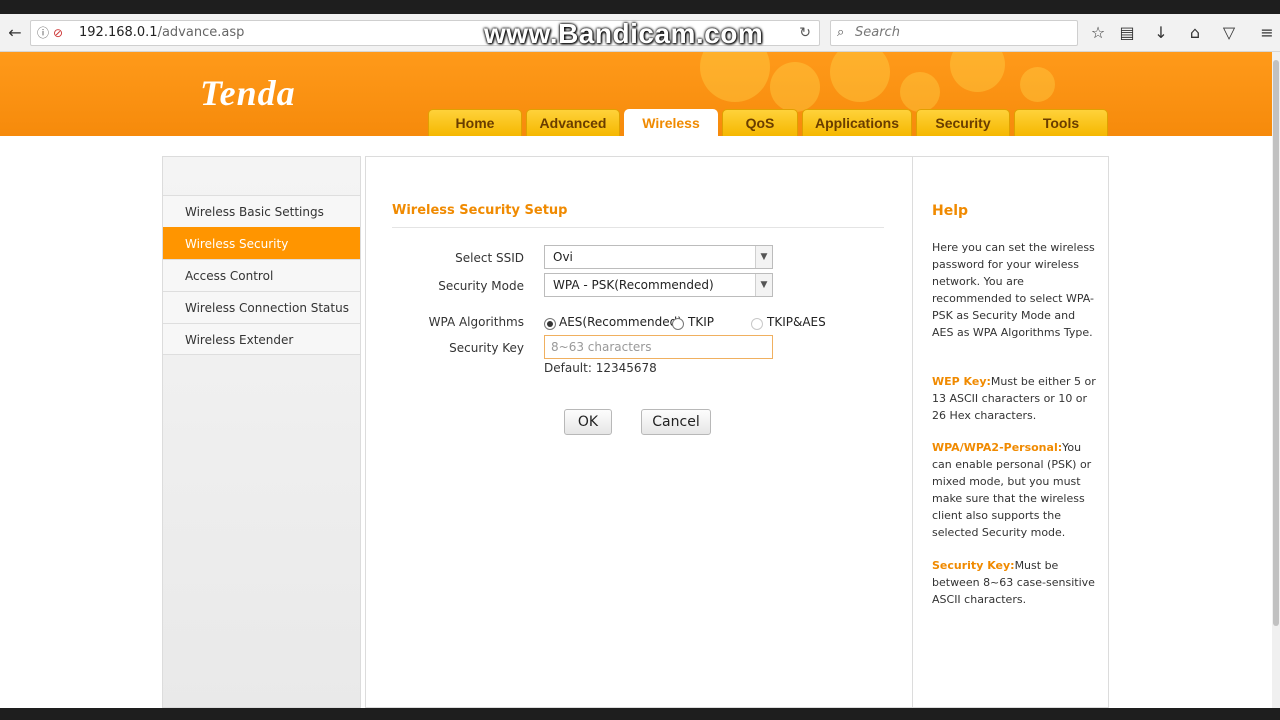  I want to click on ssid-select: Ovi ▼, so click(658, 257).